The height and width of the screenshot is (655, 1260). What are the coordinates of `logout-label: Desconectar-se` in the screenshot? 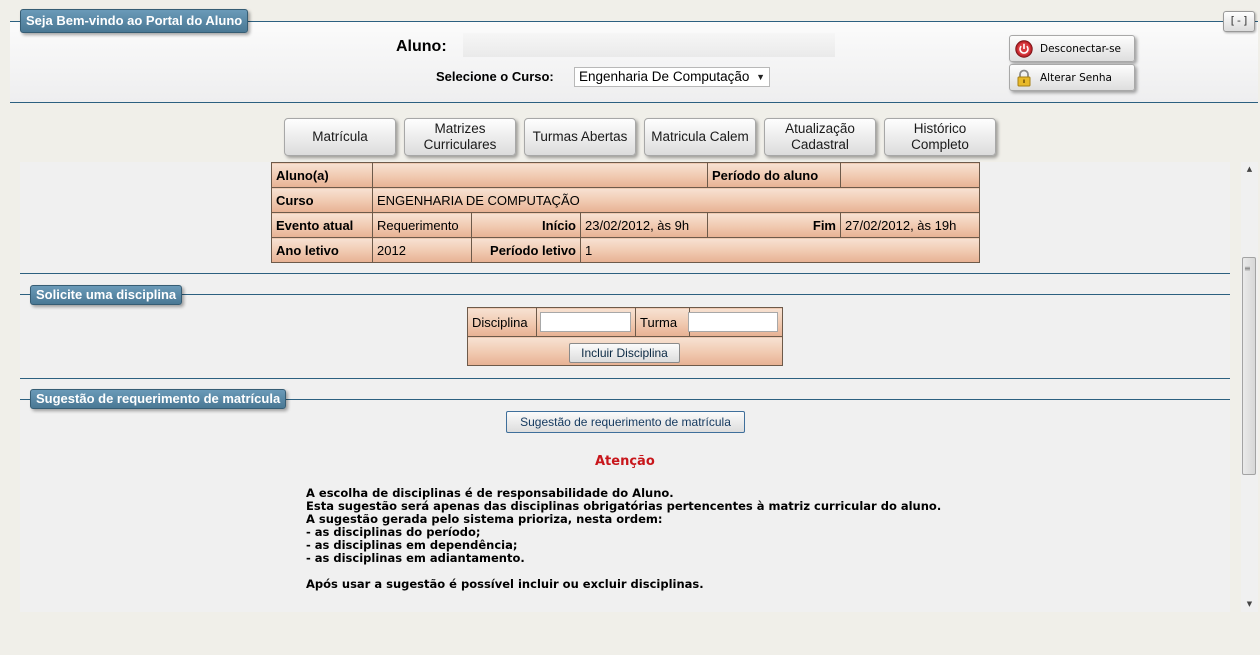 It's located at (1081, 49).